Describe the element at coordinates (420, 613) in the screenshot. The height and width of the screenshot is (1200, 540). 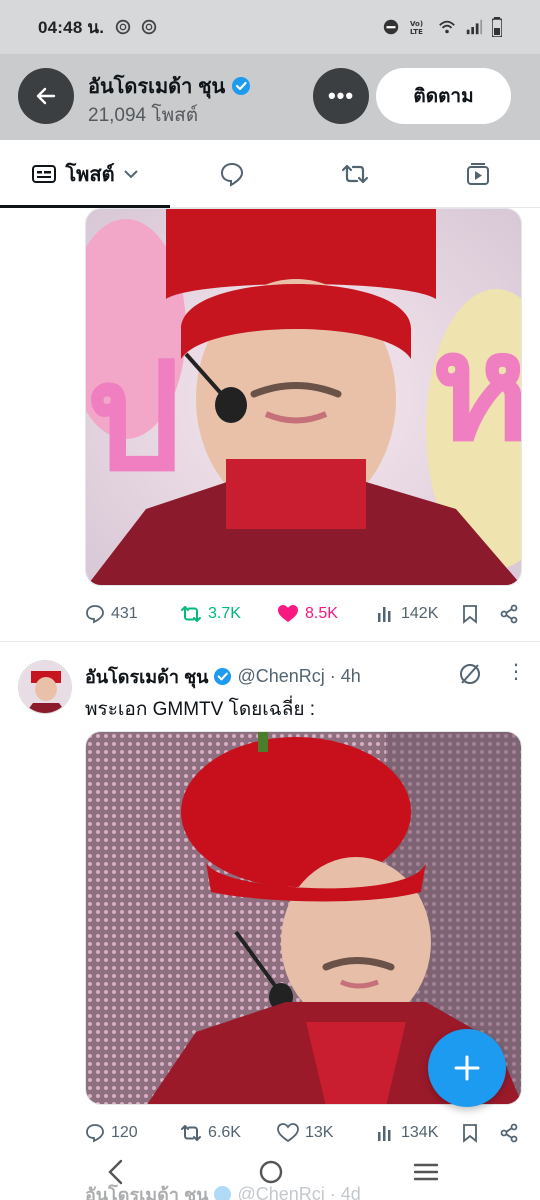
I see `views-count: 142K` at that location.